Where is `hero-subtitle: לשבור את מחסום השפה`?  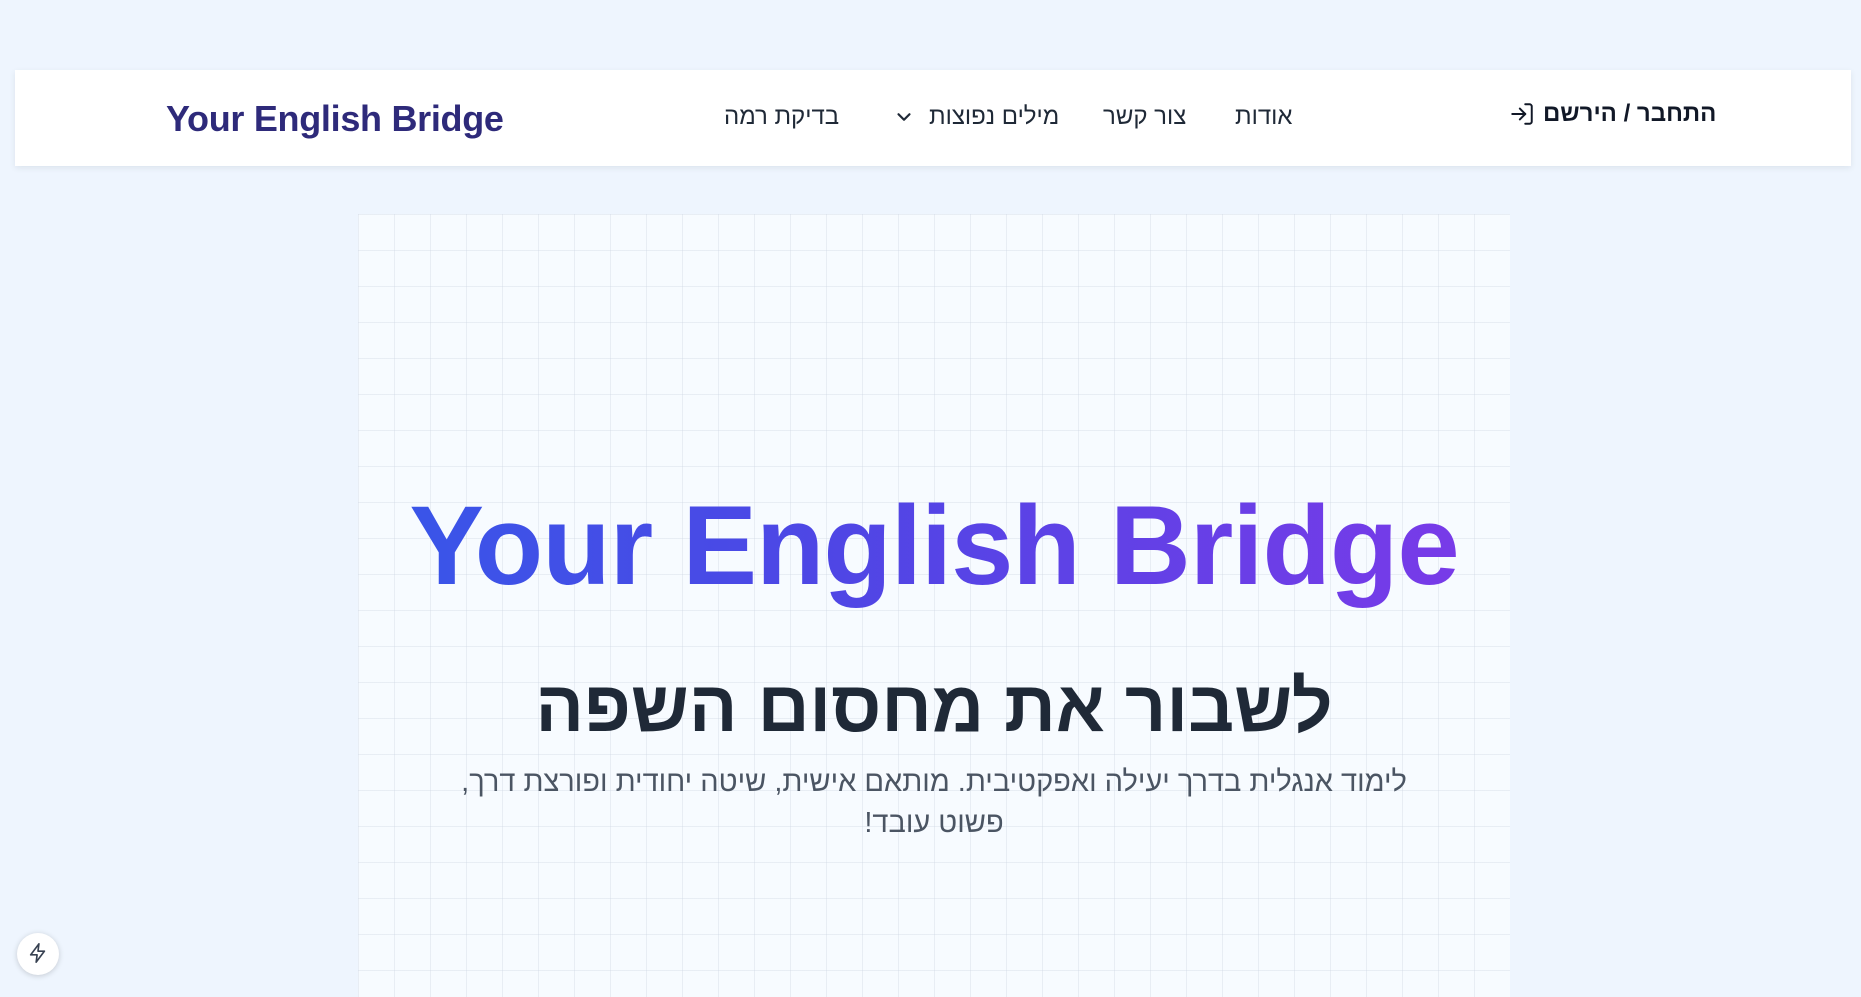 hero-subtitle: לשבור את מחסום השפה is located at coordinates (934, 706).